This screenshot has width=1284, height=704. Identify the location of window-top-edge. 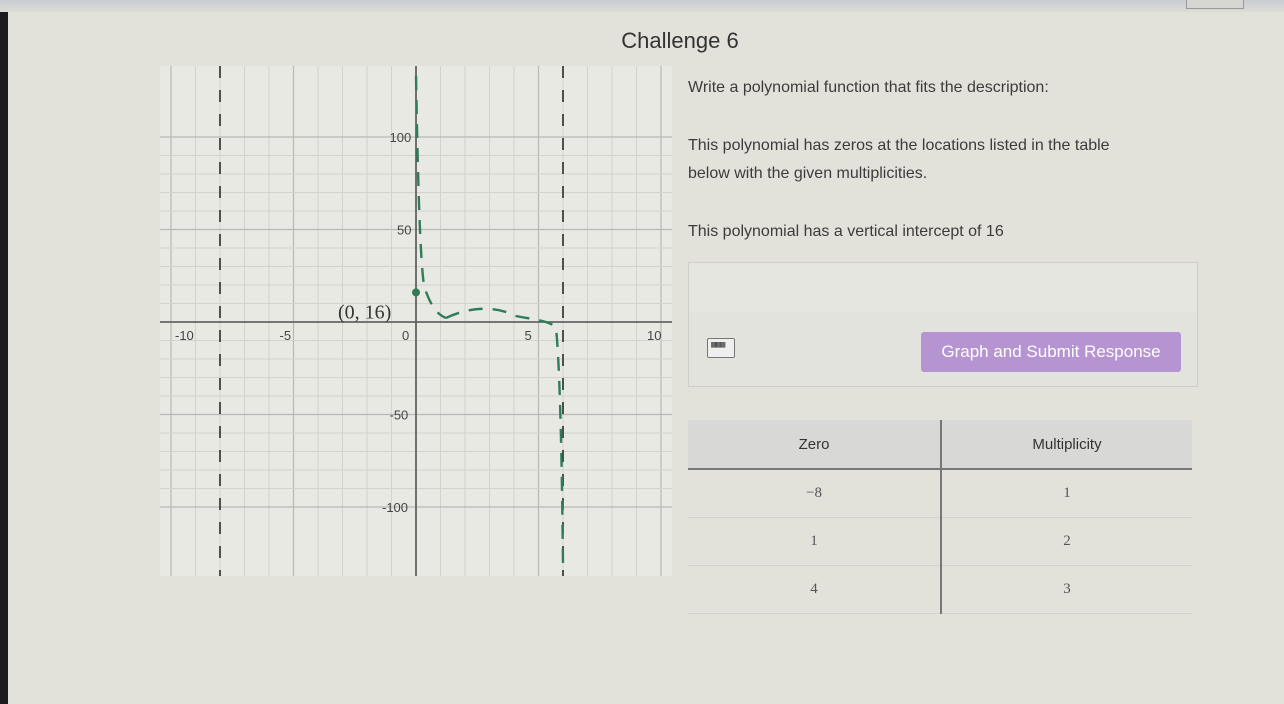
(642, 6).